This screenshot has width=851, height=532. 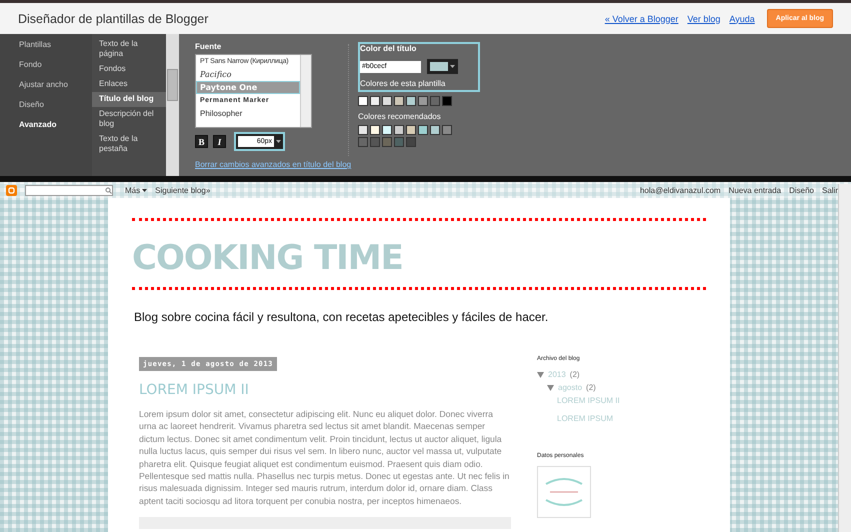 I want to click on next-blog-link: Siguiente blog», so click(x=182, y=190).